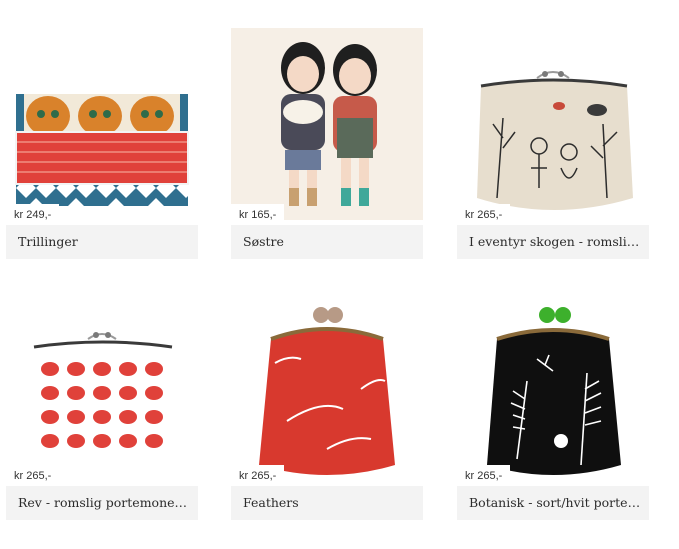 The image size is (679, 549). What do you see at coordinates (258, 215) in the screenshot?
I see `price-label: kr 165,-` at bounding box center [258, 215].